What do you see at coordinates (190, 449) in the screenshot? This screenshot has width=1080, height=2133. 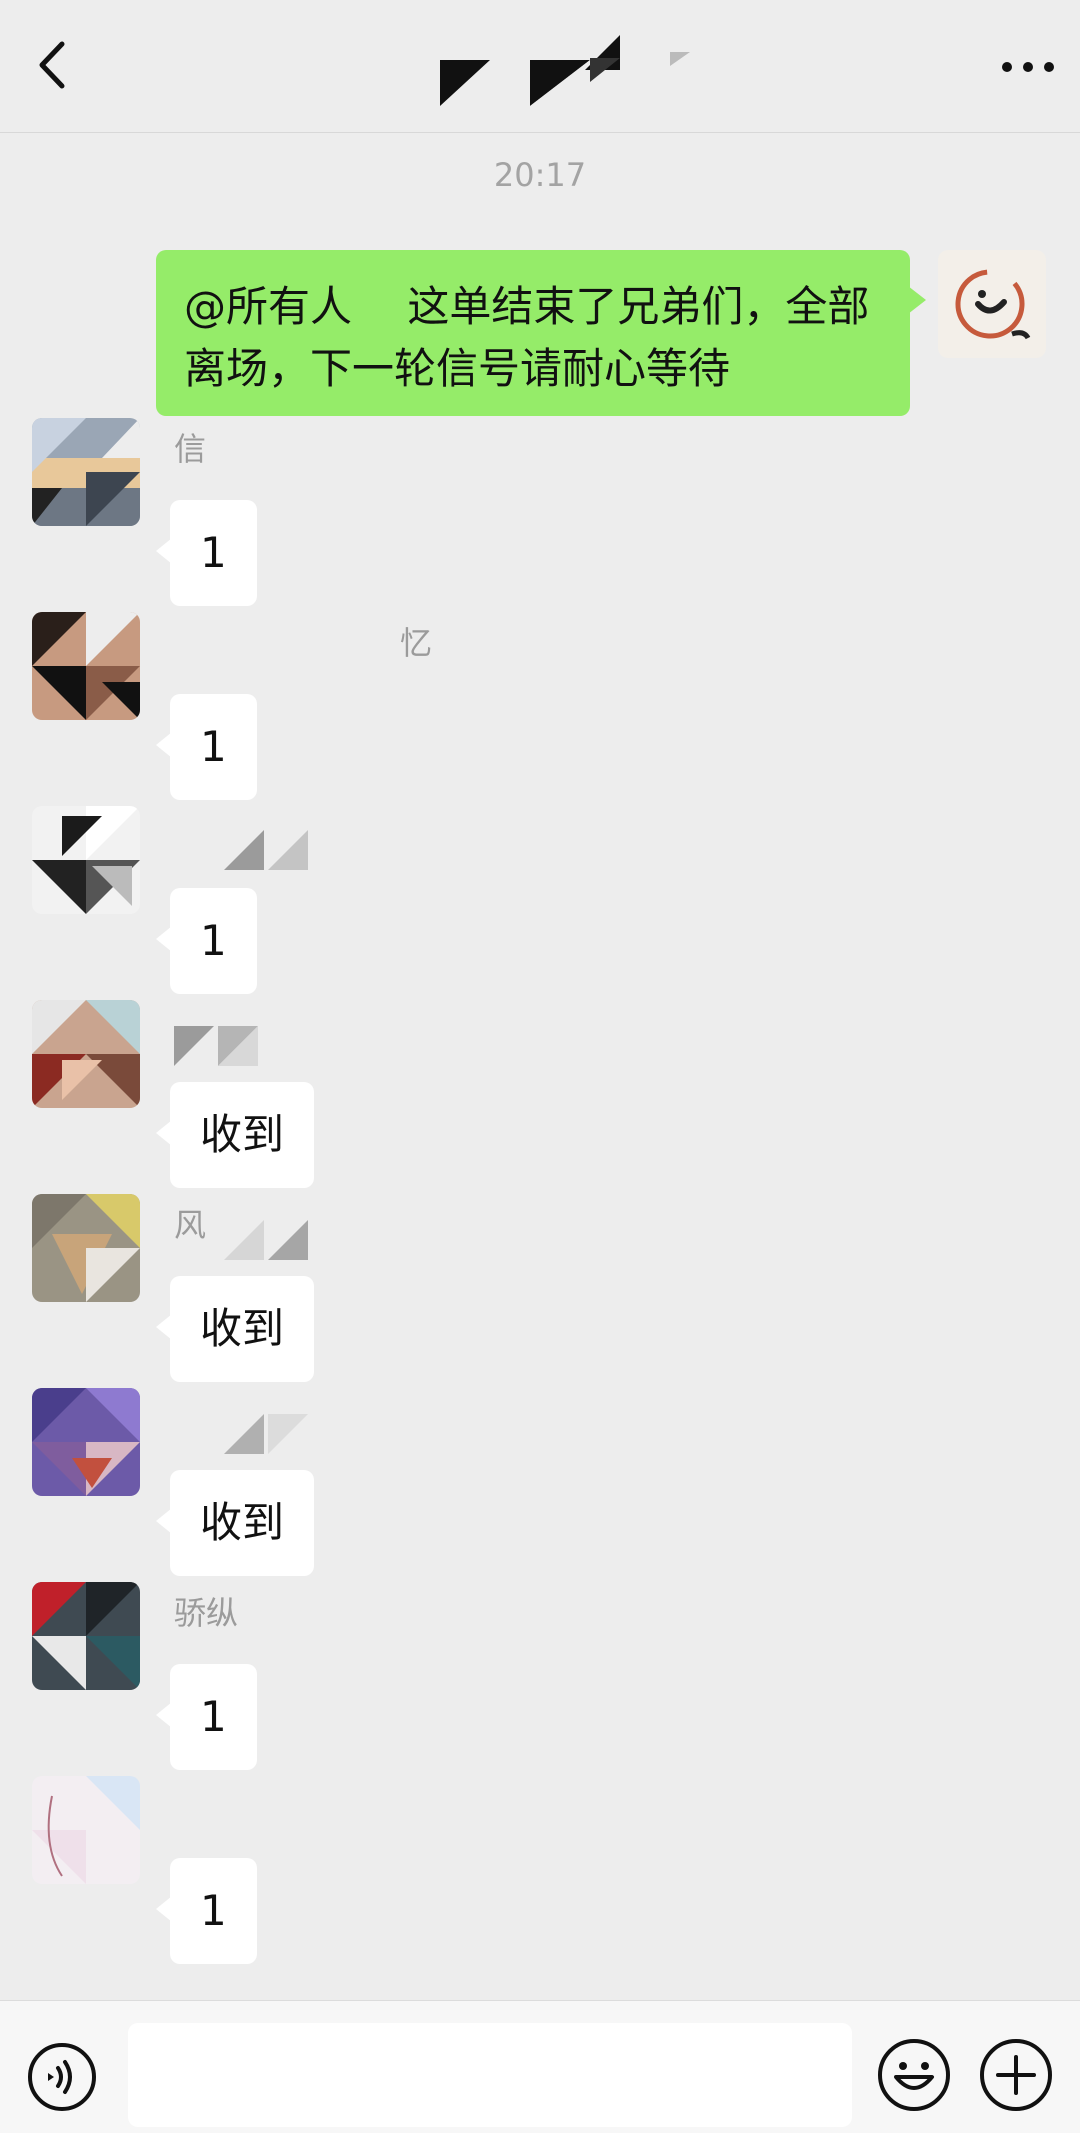 I see `sender-name: 信` at bounding box center [190, 449].